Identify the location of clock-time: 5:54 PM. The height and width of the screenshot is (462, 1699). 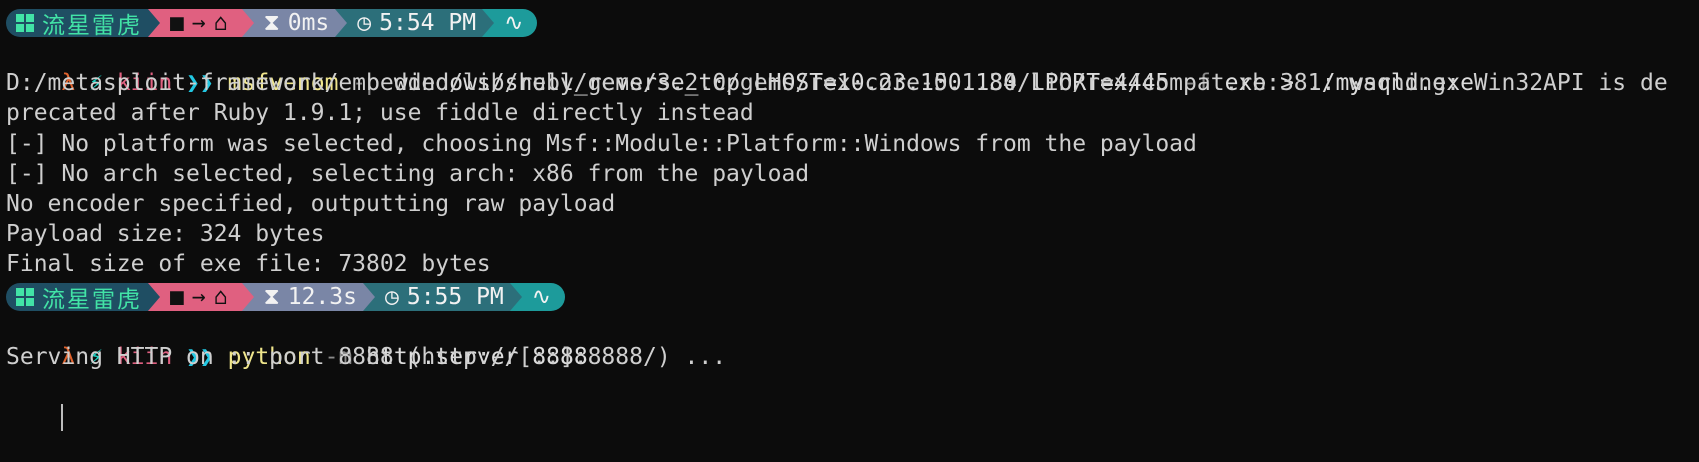
(428, 23).